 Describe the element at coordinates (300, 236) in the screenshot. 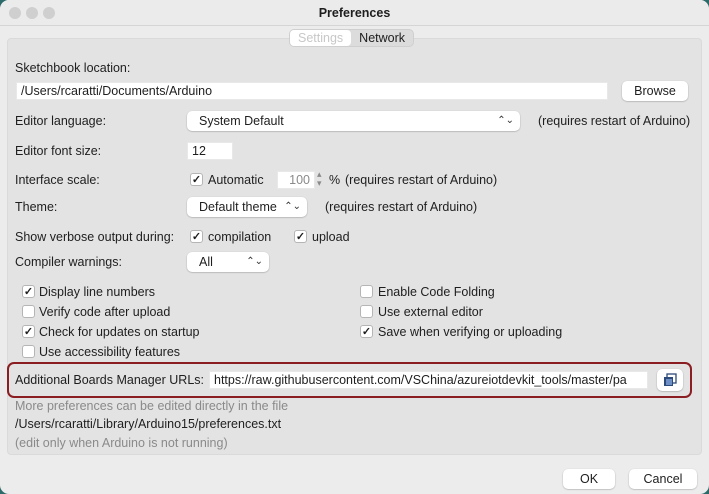

I see `verbose-upload-checkbox: ✓` at that location.